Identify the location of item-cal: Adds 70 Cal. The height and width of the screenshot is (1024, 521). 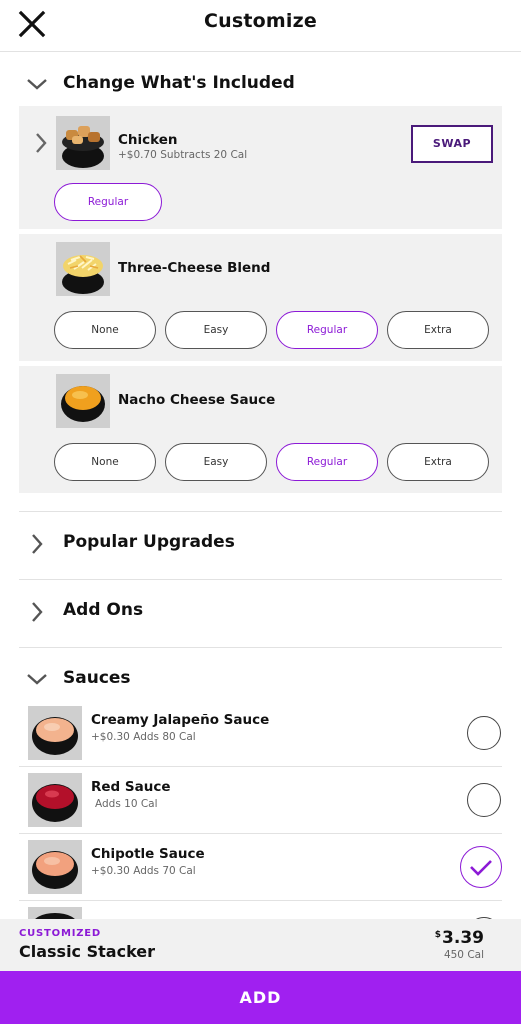
(164, 871).